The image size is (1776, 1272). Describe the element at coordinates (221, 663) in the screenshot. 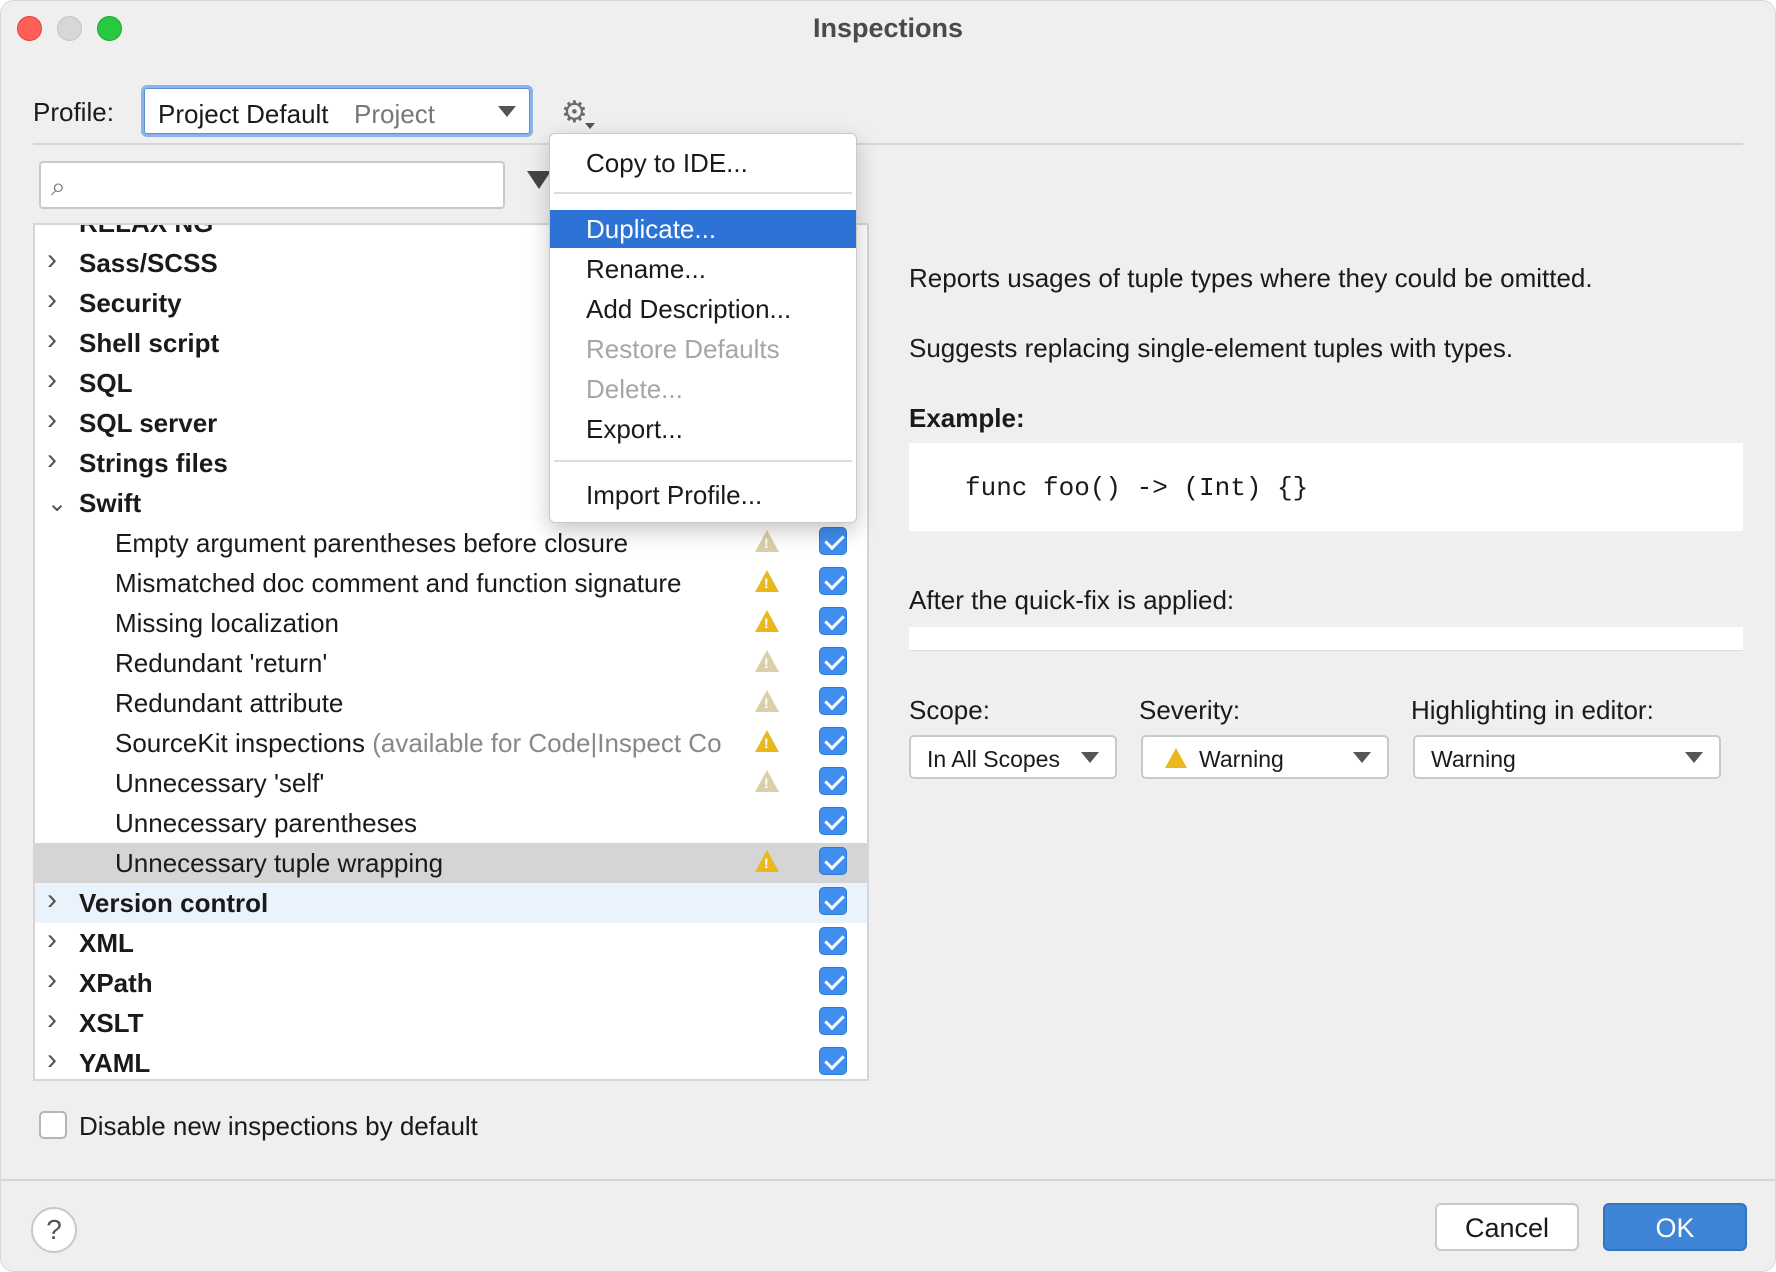

I see `inspection-name: Redundant 'return'` at that location.